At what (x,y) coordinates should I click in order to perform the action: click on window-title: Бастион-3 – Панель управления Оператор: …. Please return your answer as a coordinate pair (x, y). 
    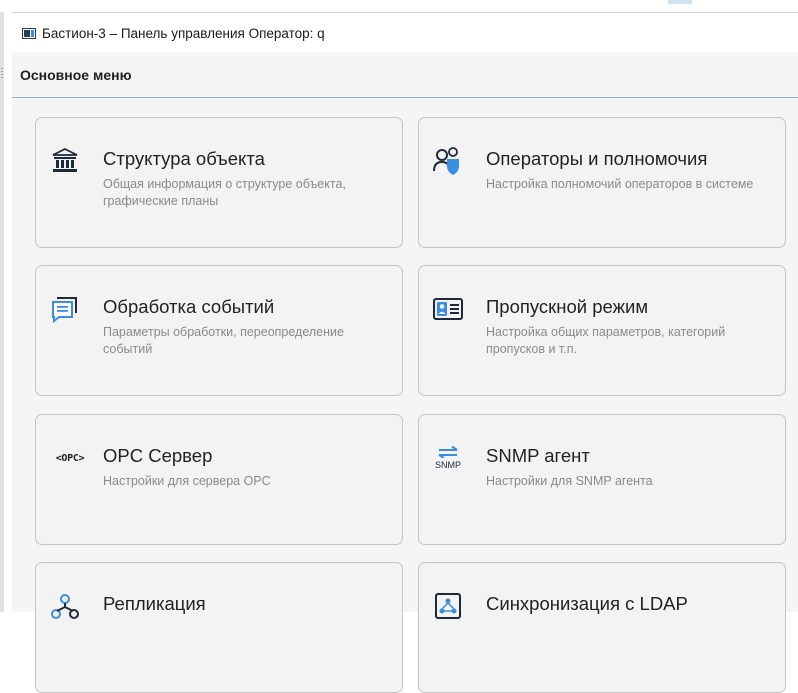
    Looking at the image, I should click on (183, 33).